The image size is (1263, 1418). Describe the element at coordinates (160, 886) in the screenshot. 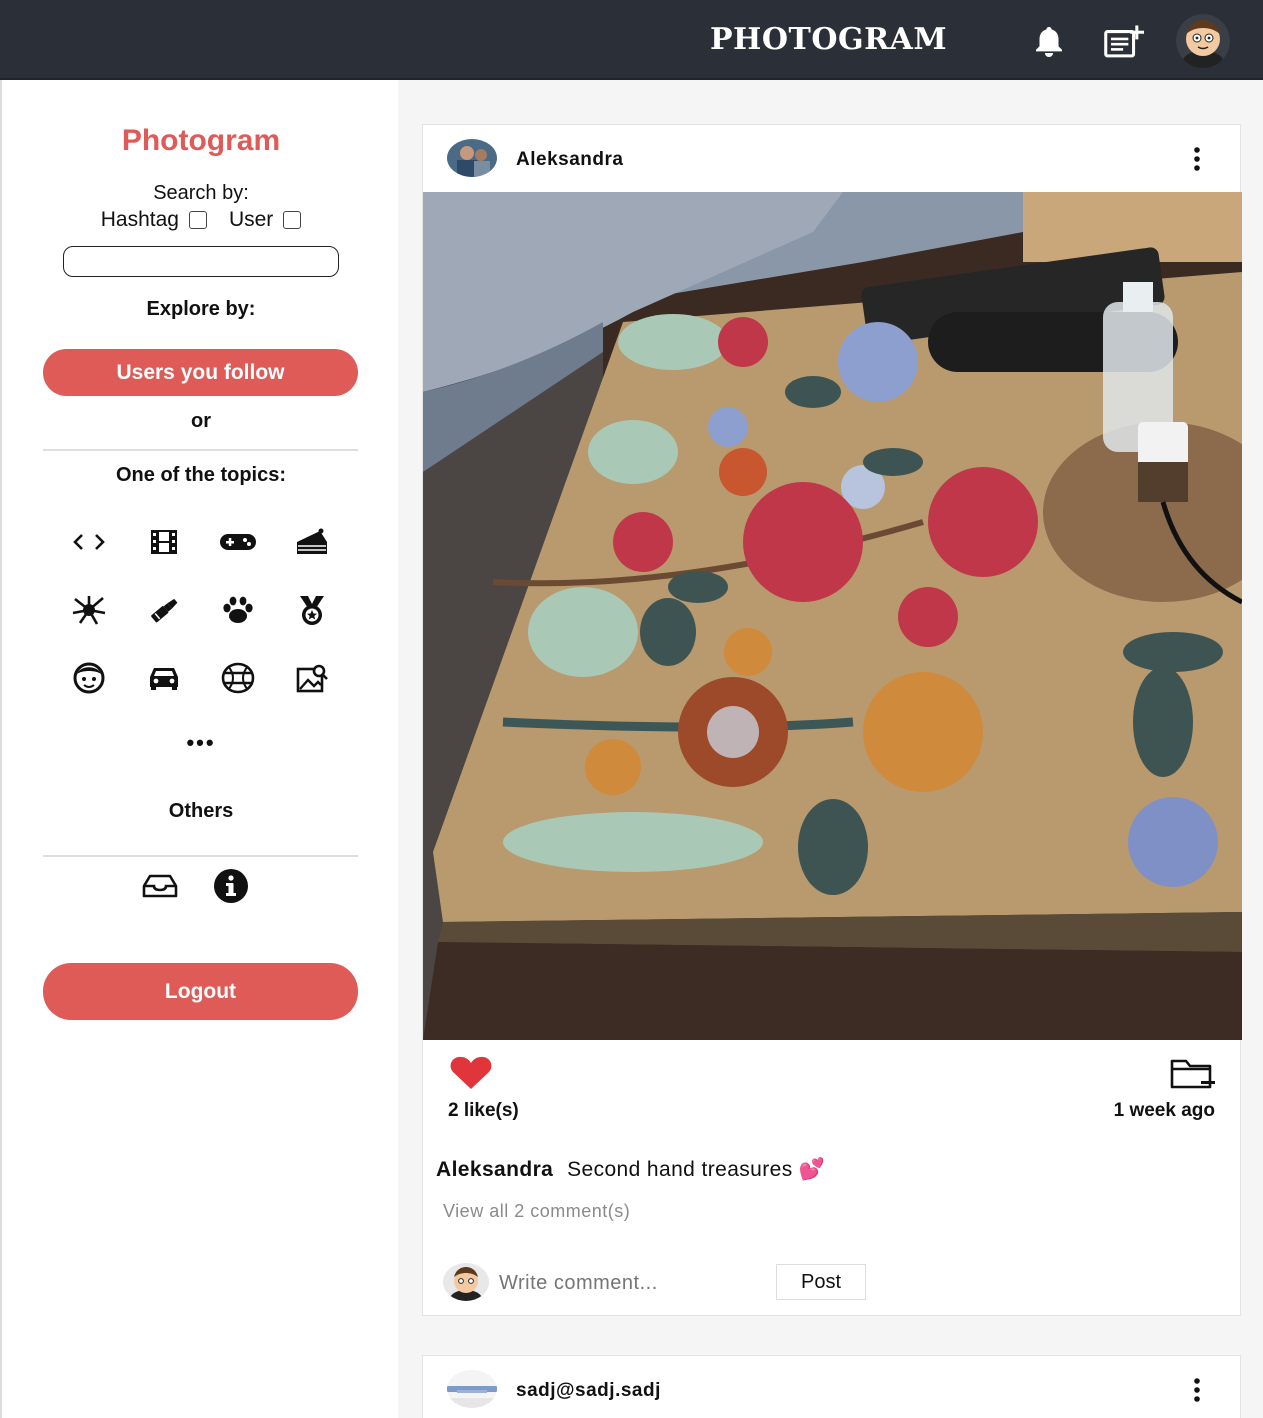

I see `inbox-icon` at that location.